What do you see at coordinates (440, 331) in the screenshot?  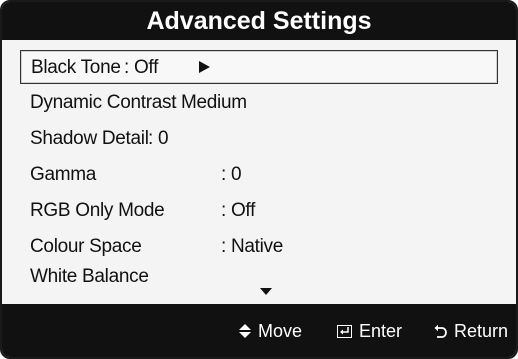 I see `return-arrow-icon` at bounding box center [440, 331].